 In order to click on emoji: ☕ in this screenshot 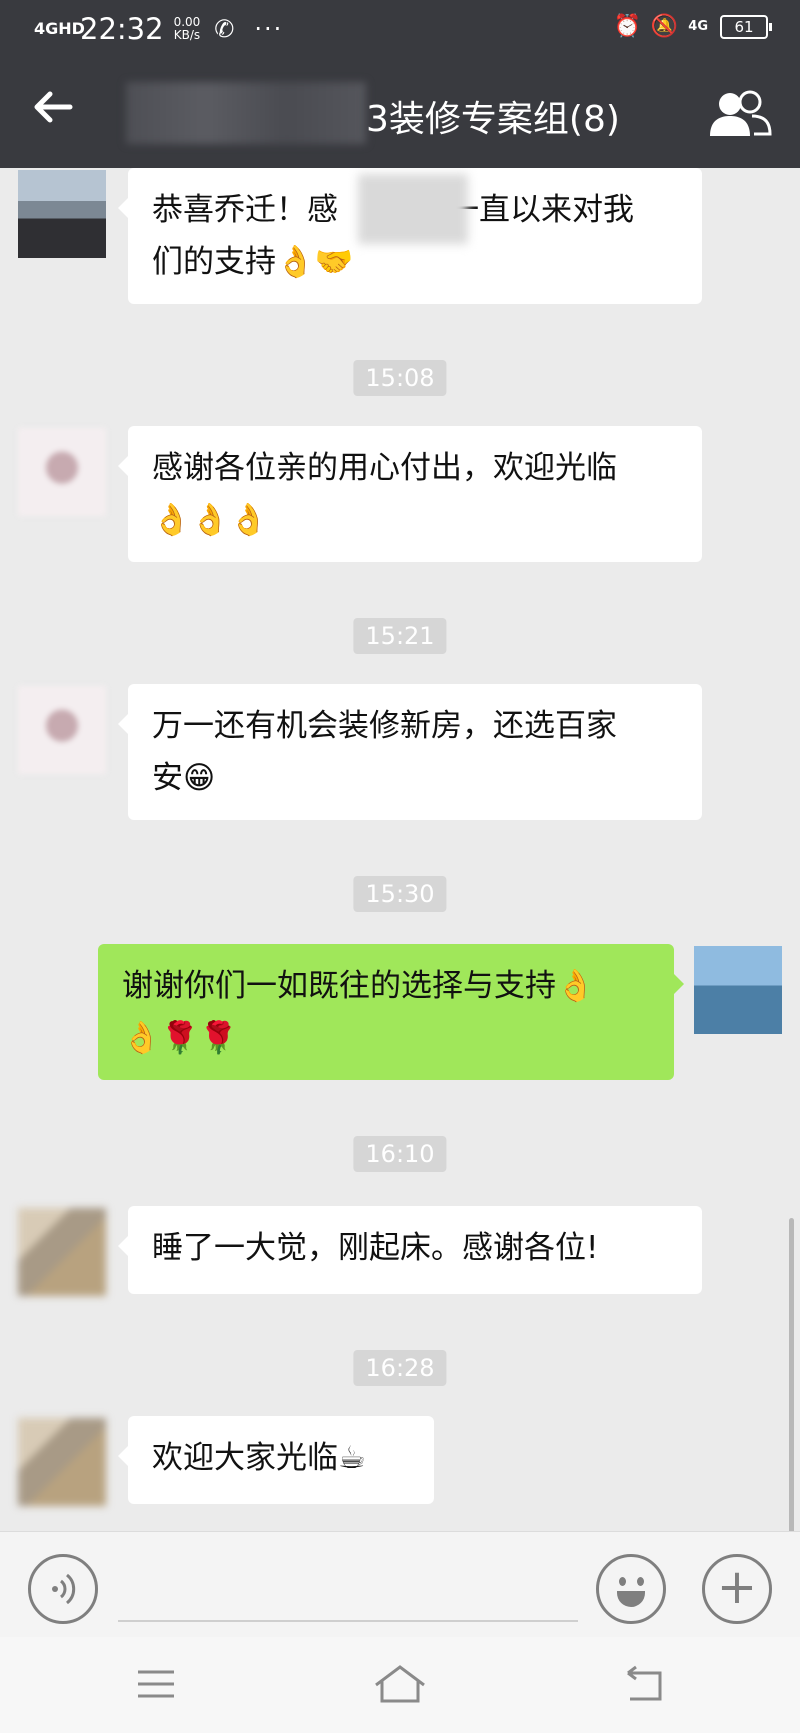, I will do `click(352, 1458)`.